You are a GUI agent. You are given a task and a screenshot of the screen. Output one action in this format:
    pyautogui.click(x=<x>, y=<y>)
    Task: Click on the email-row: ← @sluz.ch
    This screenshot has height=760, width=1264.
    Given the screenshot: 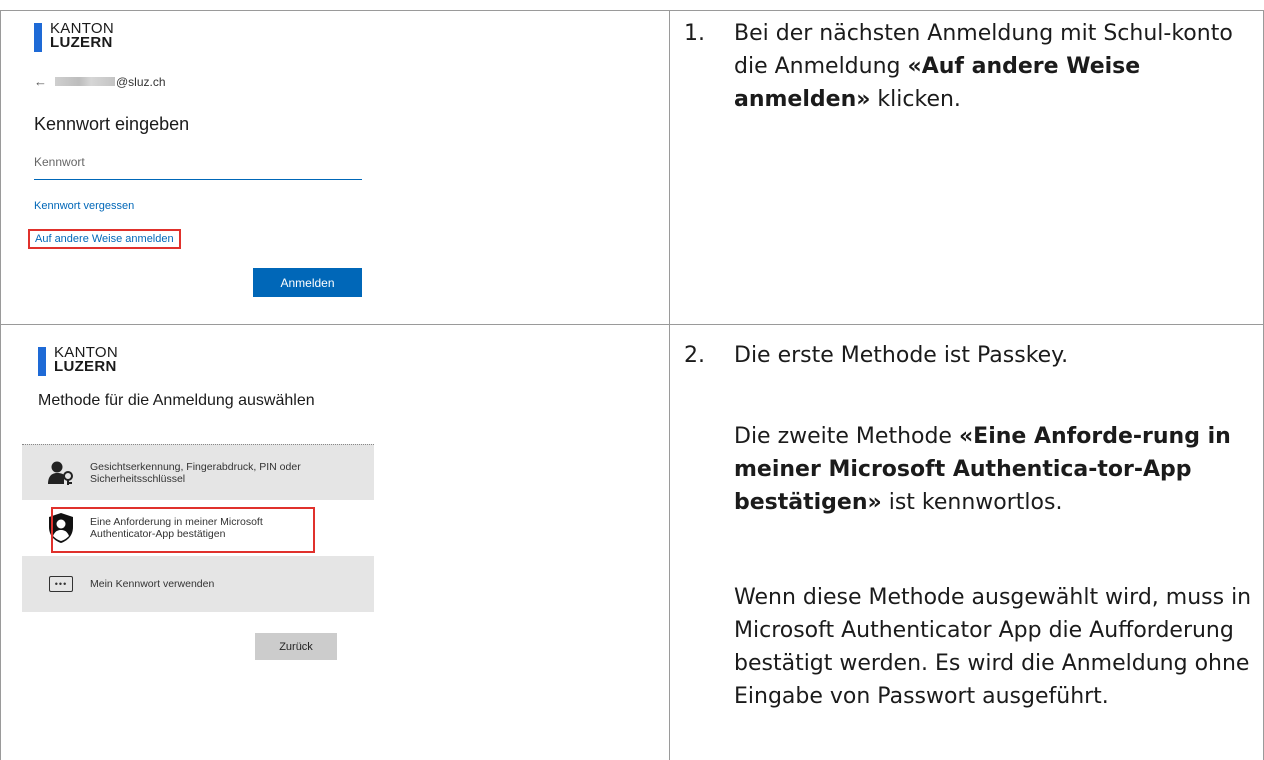 What is the action you would take?
    pyautogui.click(x=100, y=81)
    